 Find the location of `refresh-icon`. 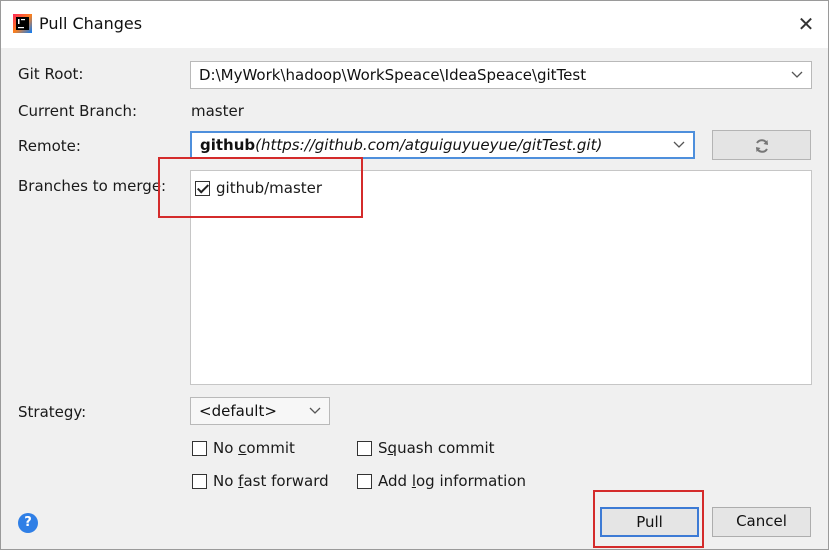

refresh-icon is located at coordinates (761, 145).